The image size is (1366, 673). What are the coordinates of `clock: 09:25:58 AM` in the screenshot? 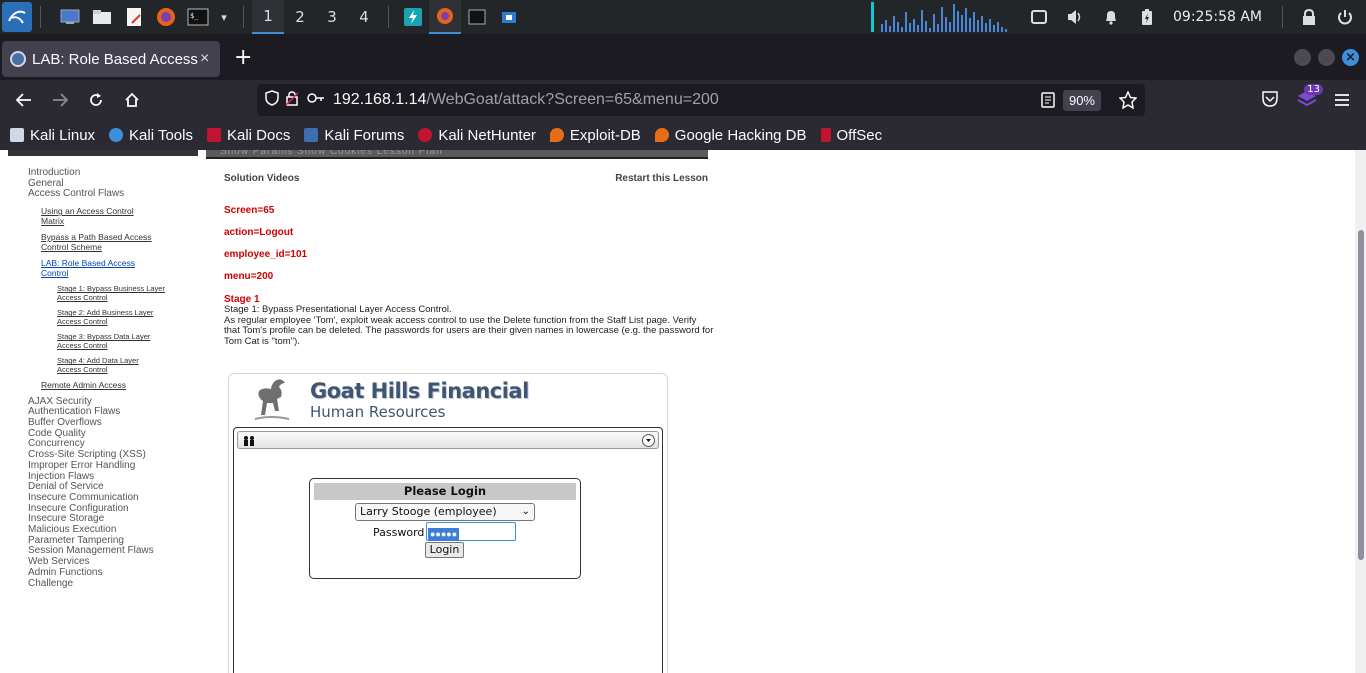 It's located at (1217, 17).